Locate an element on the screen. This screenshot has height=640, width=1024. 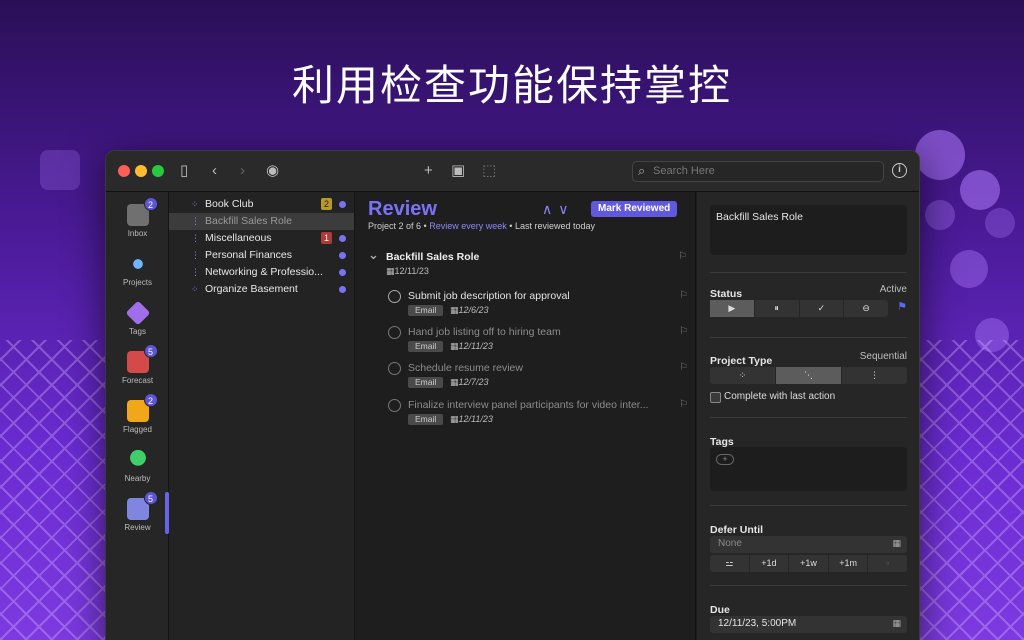
tags-field: + is located at coordinates (808, 469).